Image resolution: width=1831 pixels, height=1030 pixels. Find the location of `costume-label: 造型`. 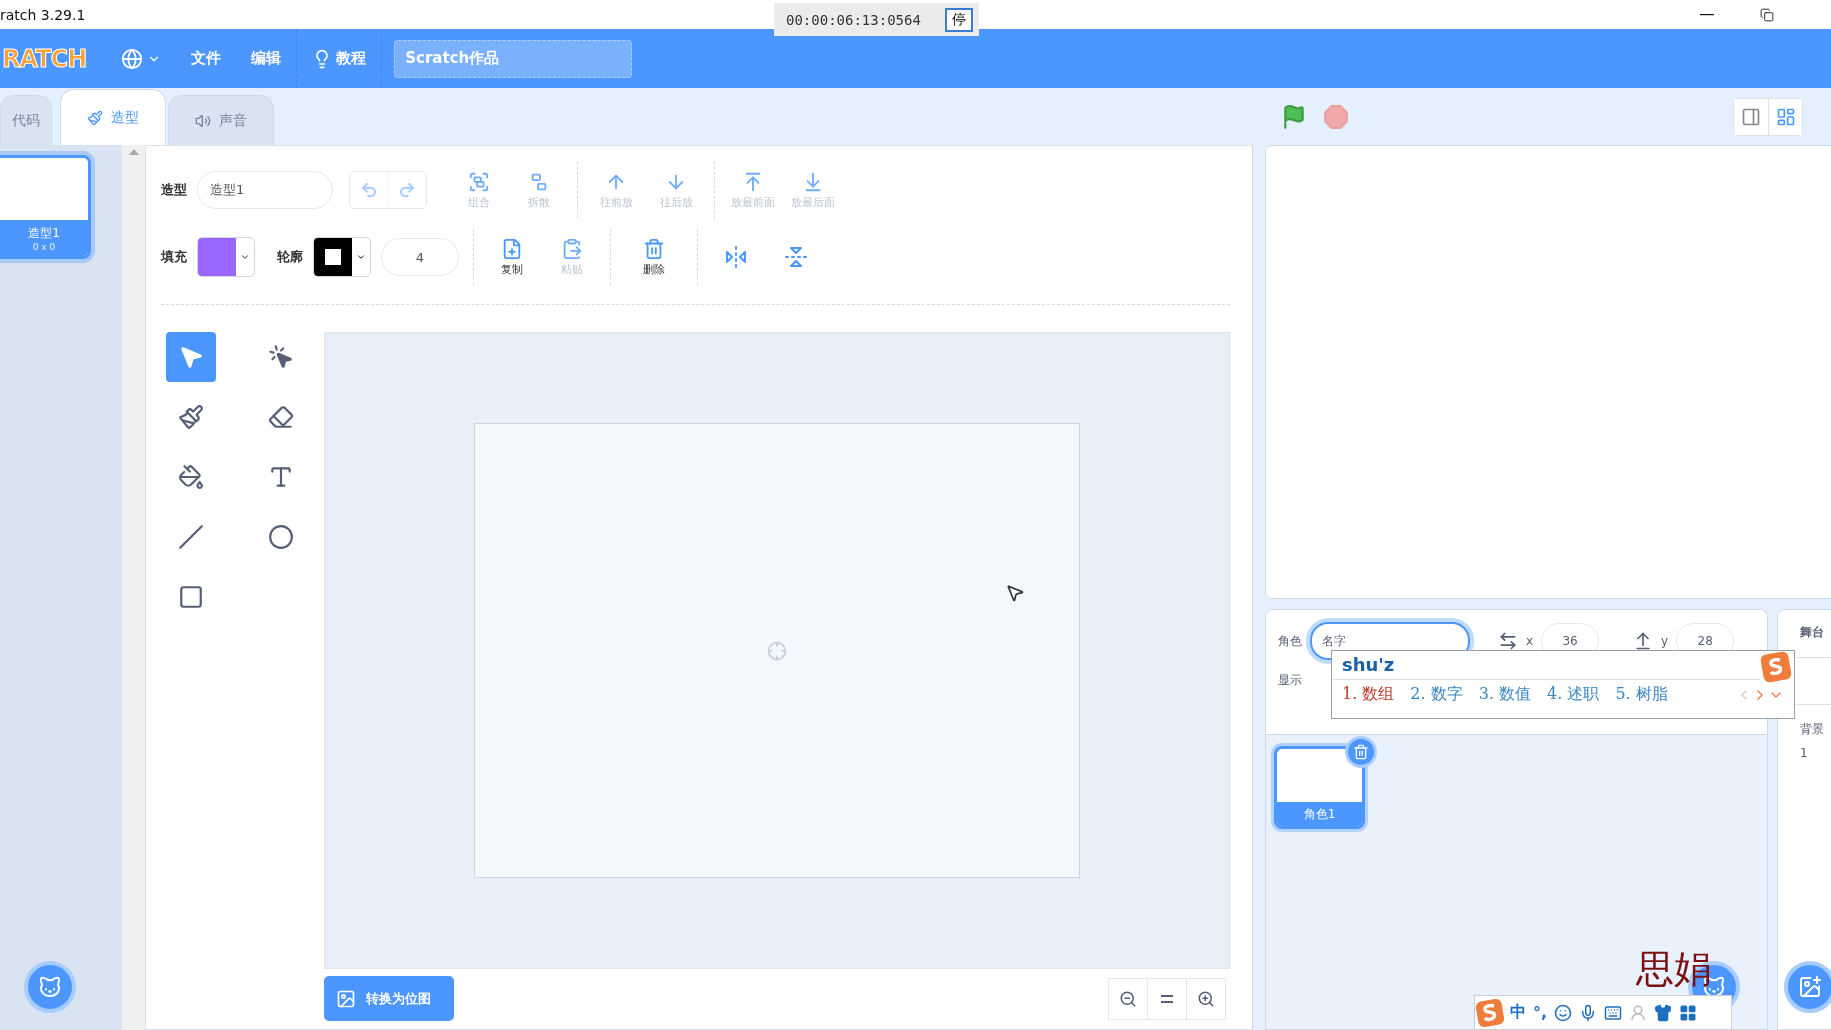

costume-label: 造型 is located at coordinates (174, 190).